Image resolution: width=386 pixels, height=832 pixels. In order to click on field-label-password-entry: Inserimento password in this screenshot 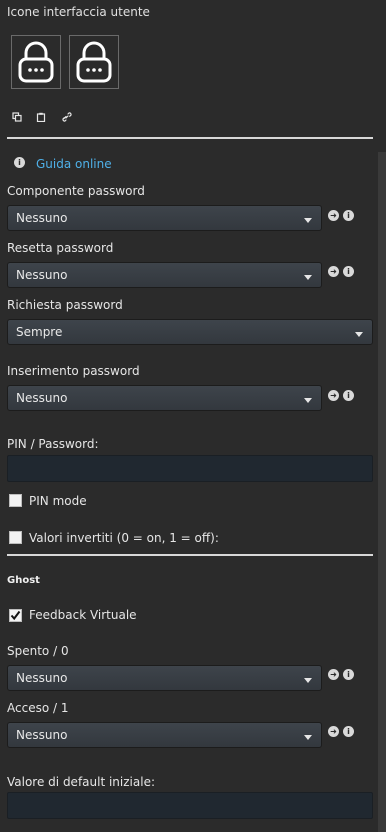, I will do `click(73, 371)`.